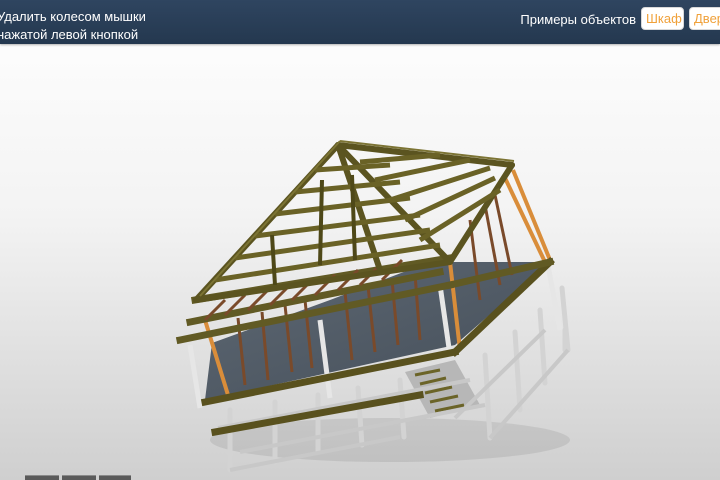 The height and width of the screenshot is (480, 720). I want to click on example-wardrobe-button: Шкаф, so click(662, 18).